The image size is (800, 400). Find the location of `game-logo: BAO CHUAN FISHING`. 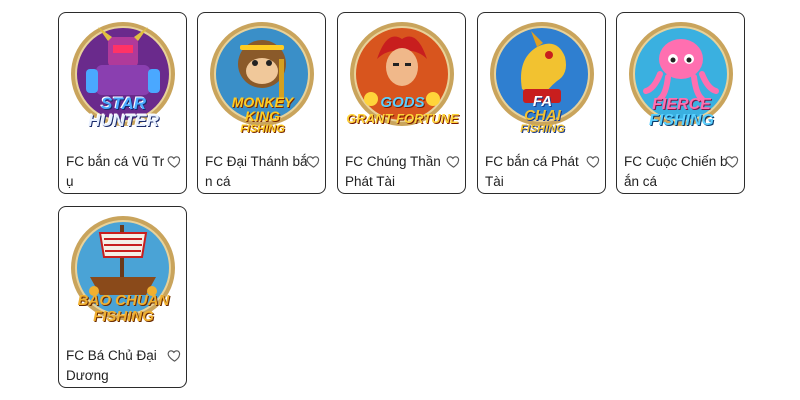

game-logo: BAO CHUAN FISHING is located at coordinates (123, 309).